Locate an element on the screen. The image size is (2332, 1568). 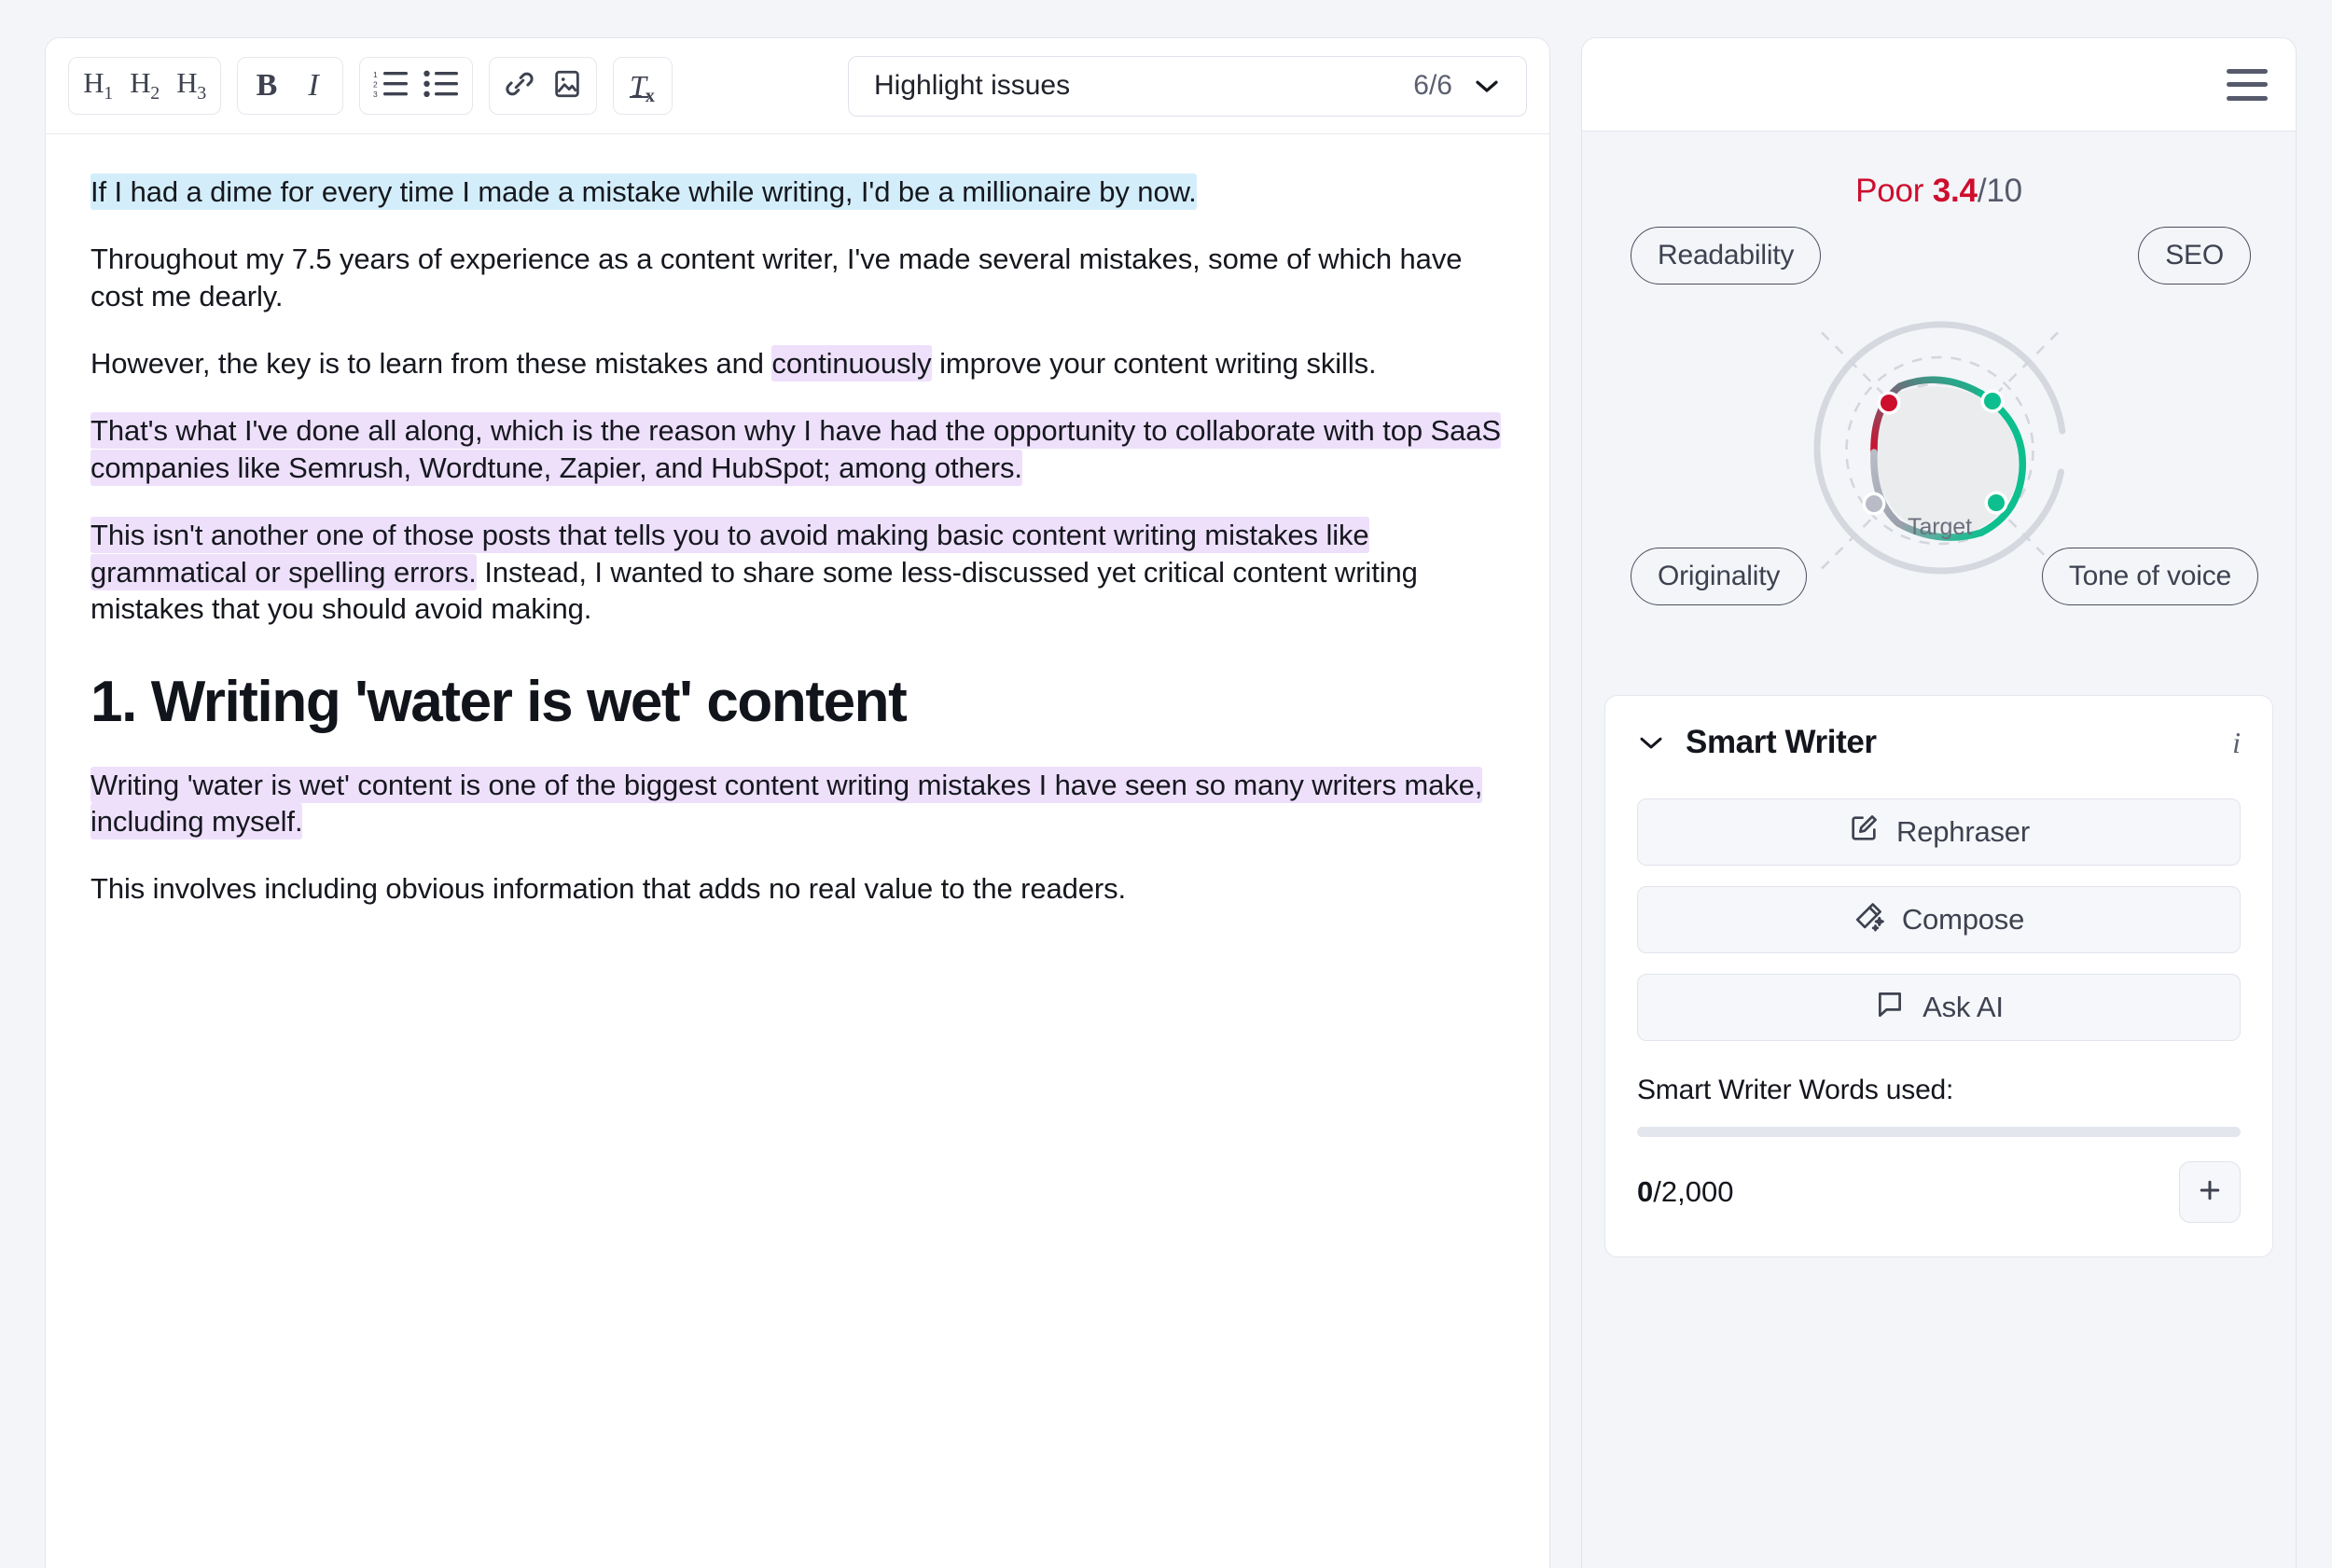
svg-text: 1 is located at coordinates (375, 74).